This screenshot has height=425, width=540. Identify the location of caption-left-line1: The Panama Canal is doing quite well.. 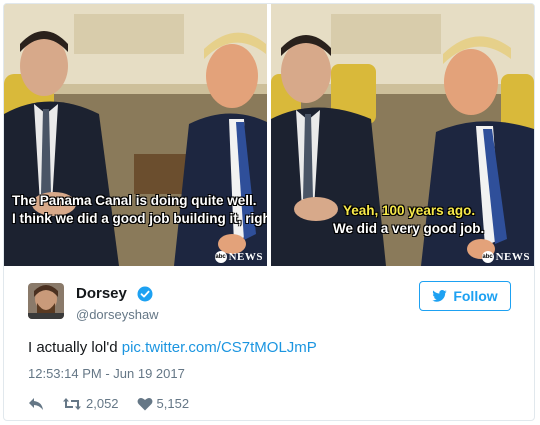
(134, 200).